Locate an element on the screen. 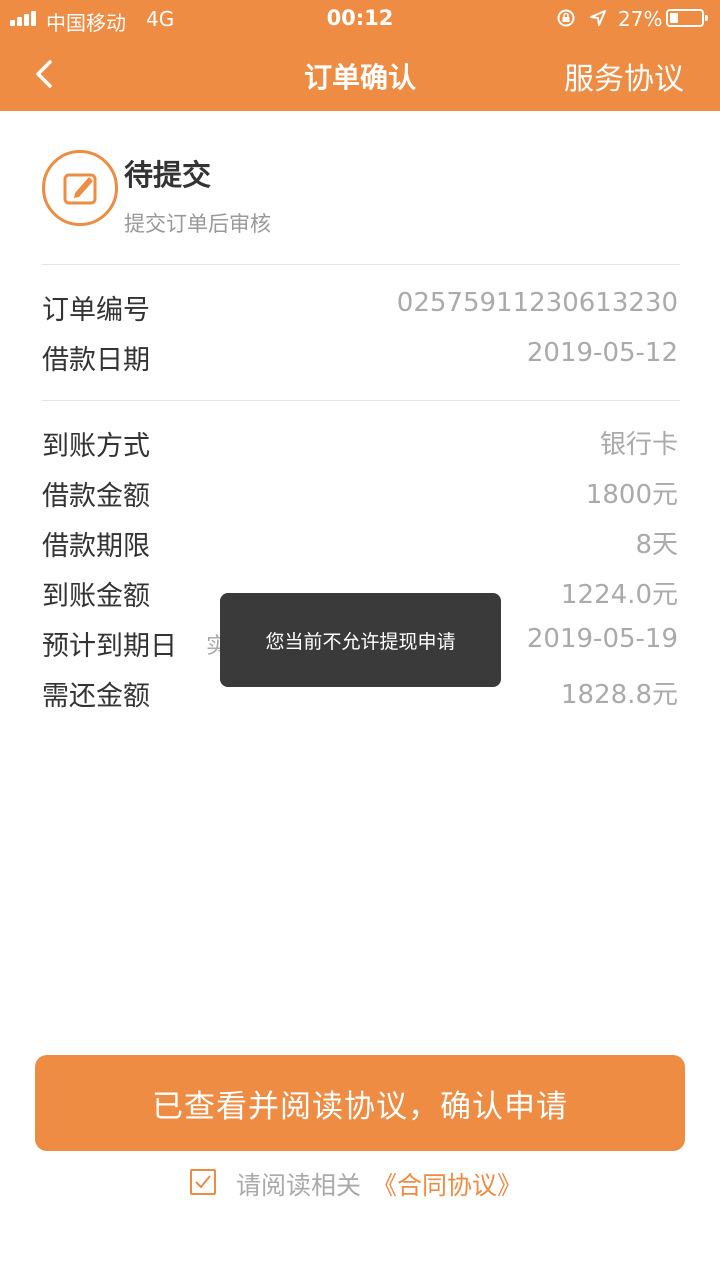 The image size is (720, 1280). status-title: 待提交 is located at coordinates (168, 175).